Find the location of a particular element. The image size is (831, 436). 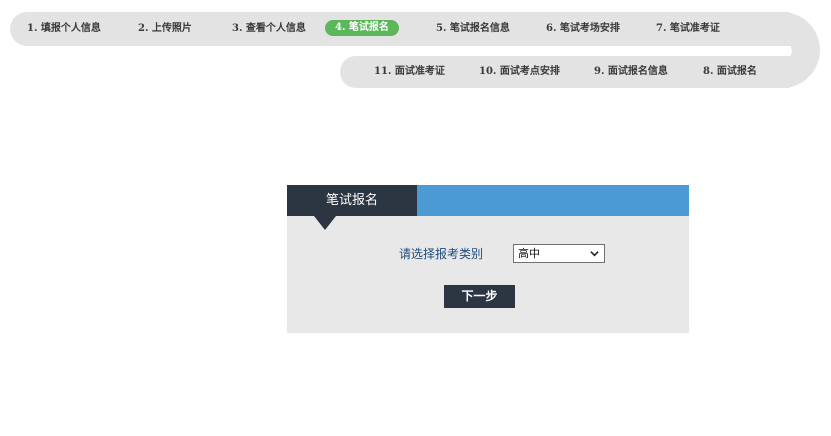

panel-title: 笔试报名 is located at coordinates (352, 200).